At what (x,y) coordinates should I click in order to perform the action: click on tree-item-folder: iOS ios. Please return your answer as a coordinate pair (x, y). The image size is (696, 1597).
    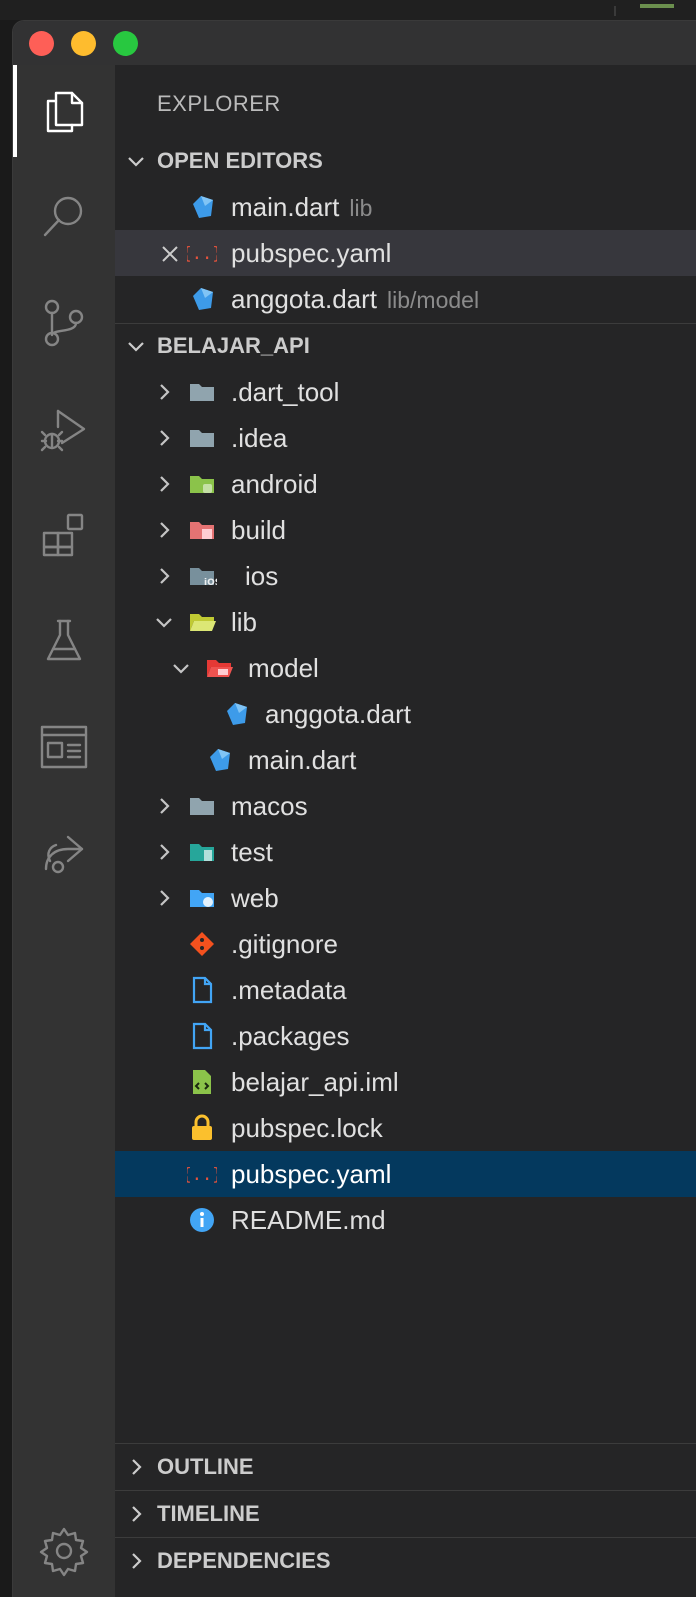
    Looking at the image, I should click on (405, 576).